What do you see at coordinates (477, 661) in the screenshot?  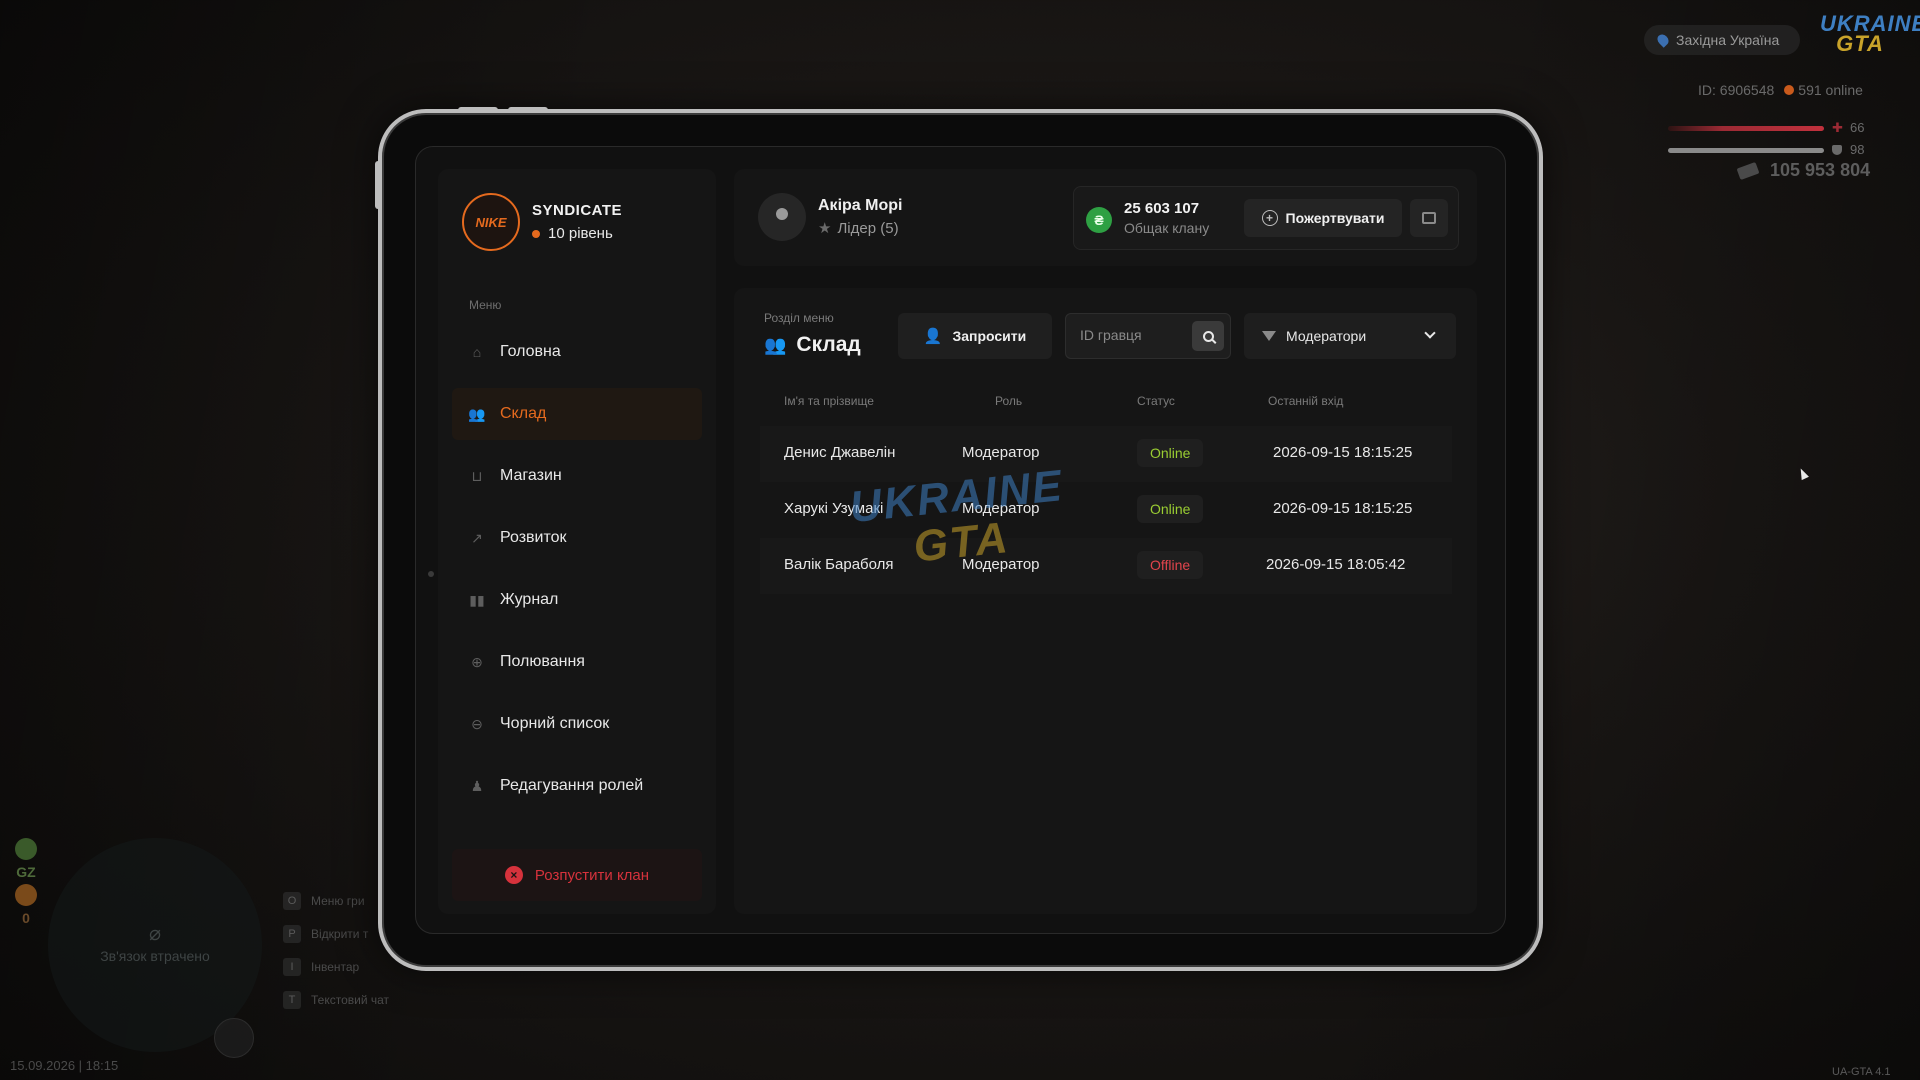 I see `crosshair-icon: ⊕` at bounding box center [477, 661].